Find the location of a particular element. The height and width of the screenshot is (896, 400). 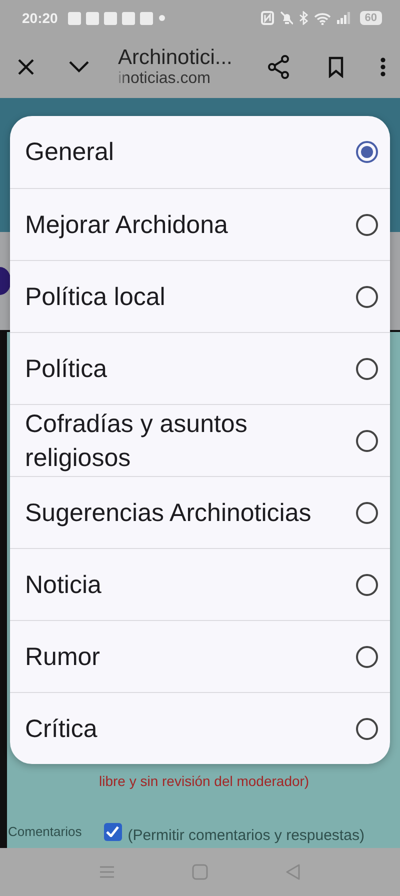

category-option: Sugerencias Archinoticias is located at coordinates (200, 512).